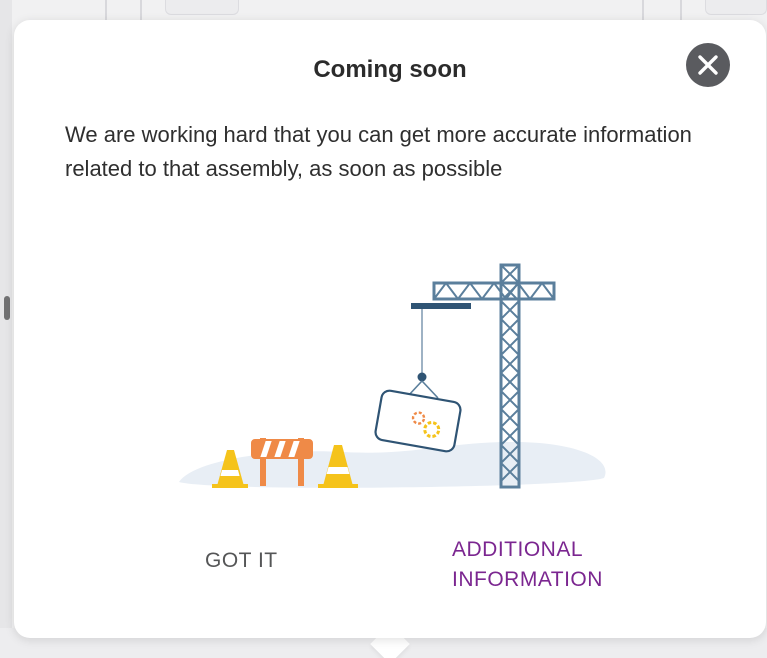 Image resolution: width=767 pixels, height=658 pixels. I want to click on background-panel-left, so click(6, 329).